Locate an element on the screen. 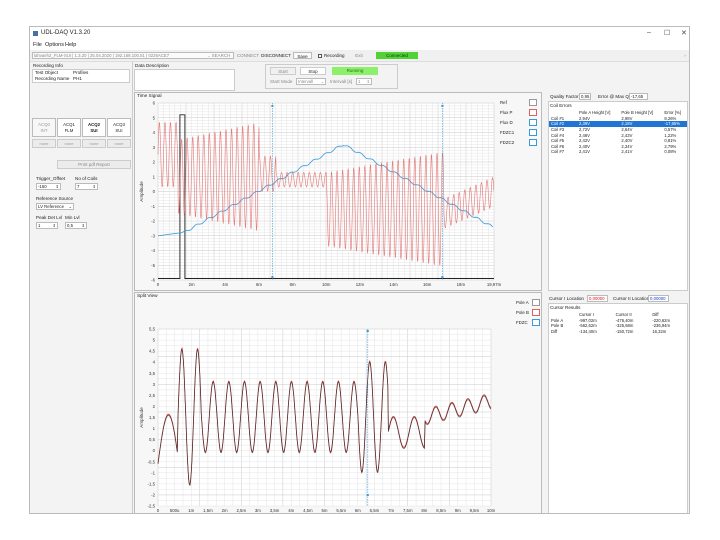 The width and height of the screenshot is (720, 540). y-tick-label: -5 is located at coordinates (153, 265).